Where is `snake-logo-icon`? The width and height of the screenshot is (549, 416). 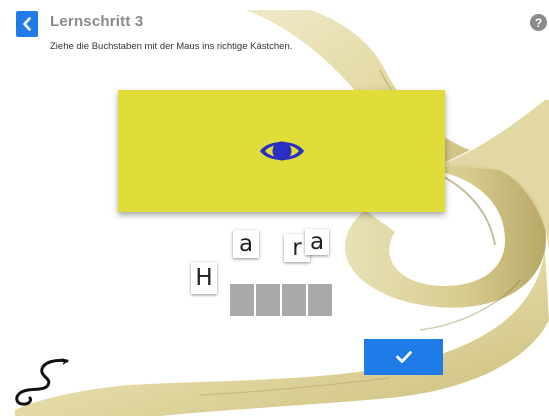
snake-logo-icon is located at coordinates (42, 382).